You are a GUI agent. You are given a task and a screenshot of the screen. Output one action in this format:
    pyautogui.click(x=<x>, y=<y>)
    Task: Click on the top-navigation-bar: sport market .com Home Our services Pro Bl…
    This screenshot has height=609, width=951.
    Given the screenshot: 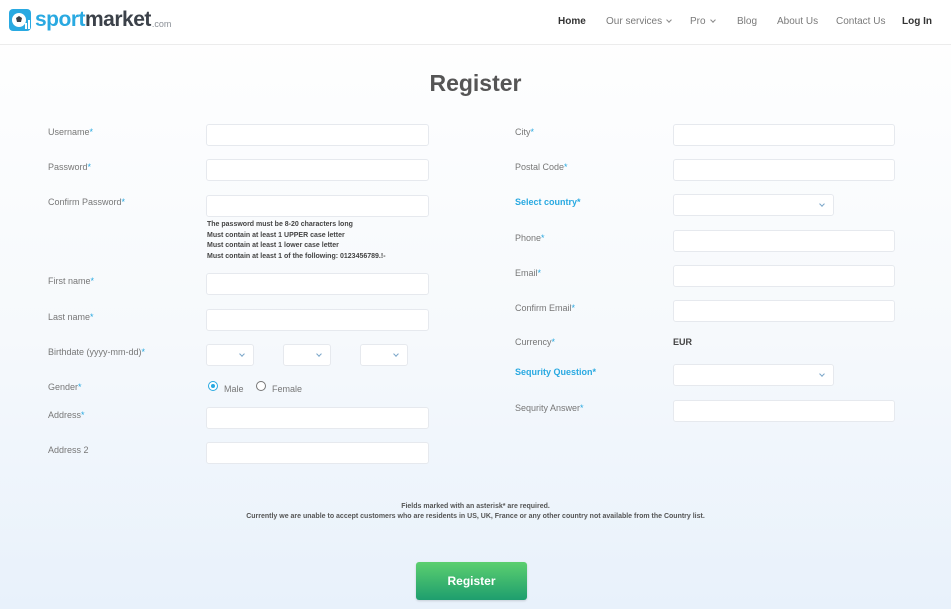 What is the action you would take?
    pyautogui.click(x=475, y=22)
    